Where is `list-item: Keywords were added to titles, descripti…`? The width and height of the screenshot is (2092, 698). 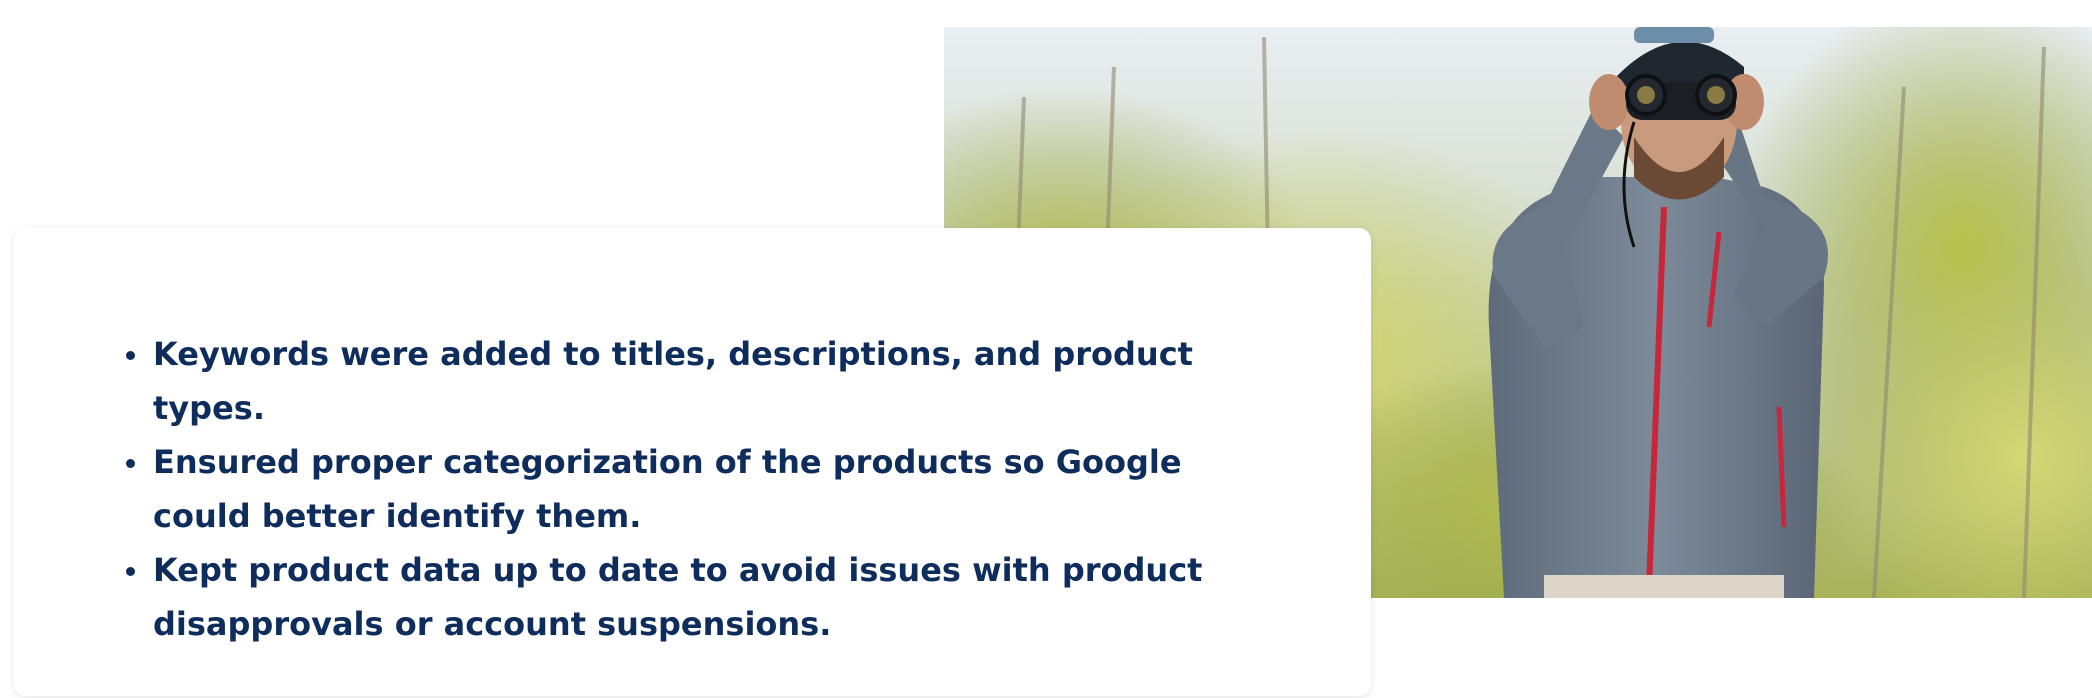 list-item: Keywords were added to titles, descripti… is located at coordinates (689, 381).